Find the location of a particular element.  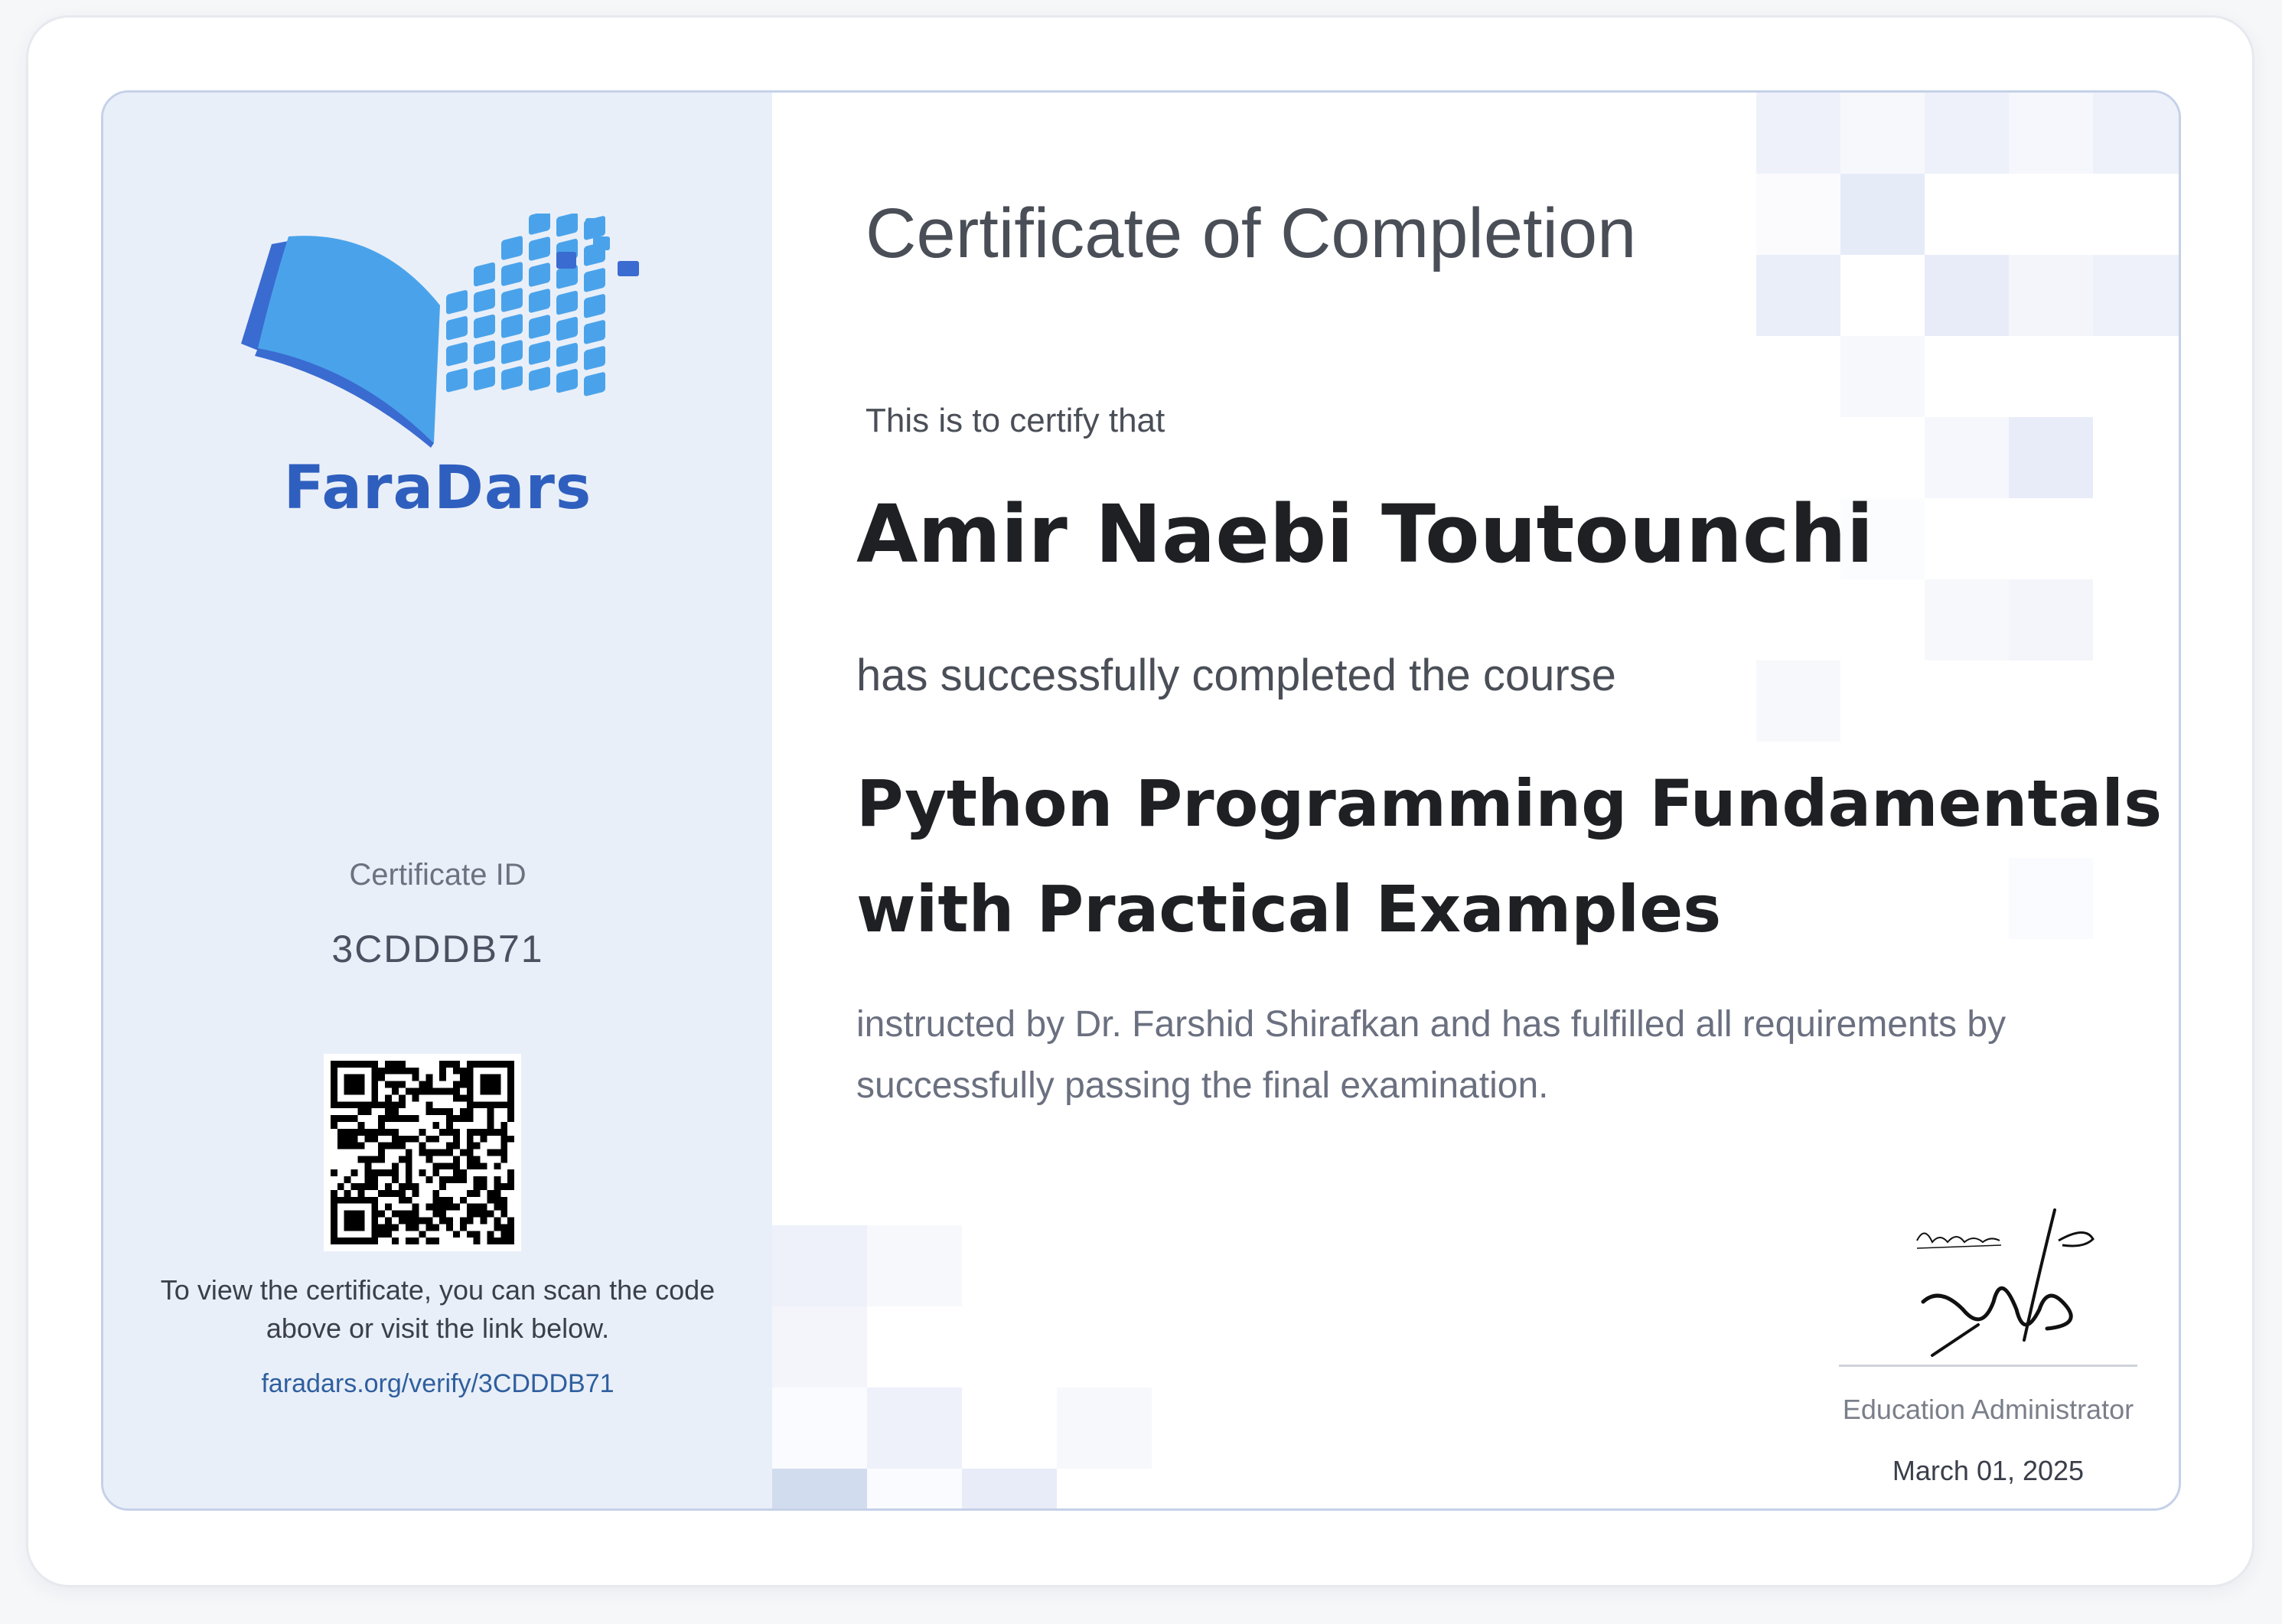

qr-code-icon is located at coordinates (422, 1153).